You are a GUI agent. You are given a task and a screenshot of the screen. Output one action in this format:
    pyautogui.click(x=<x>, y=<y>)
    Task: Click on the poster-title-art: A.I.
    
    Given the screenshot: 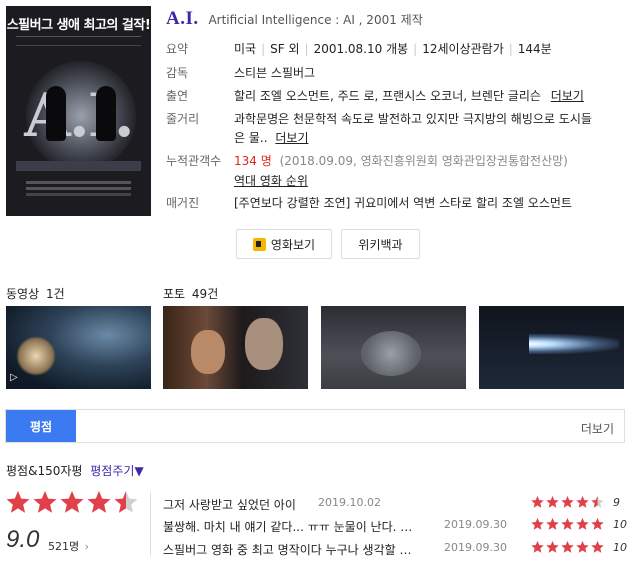 What is the action you would take?
    pyautogui.click(x=79, y=116)
    